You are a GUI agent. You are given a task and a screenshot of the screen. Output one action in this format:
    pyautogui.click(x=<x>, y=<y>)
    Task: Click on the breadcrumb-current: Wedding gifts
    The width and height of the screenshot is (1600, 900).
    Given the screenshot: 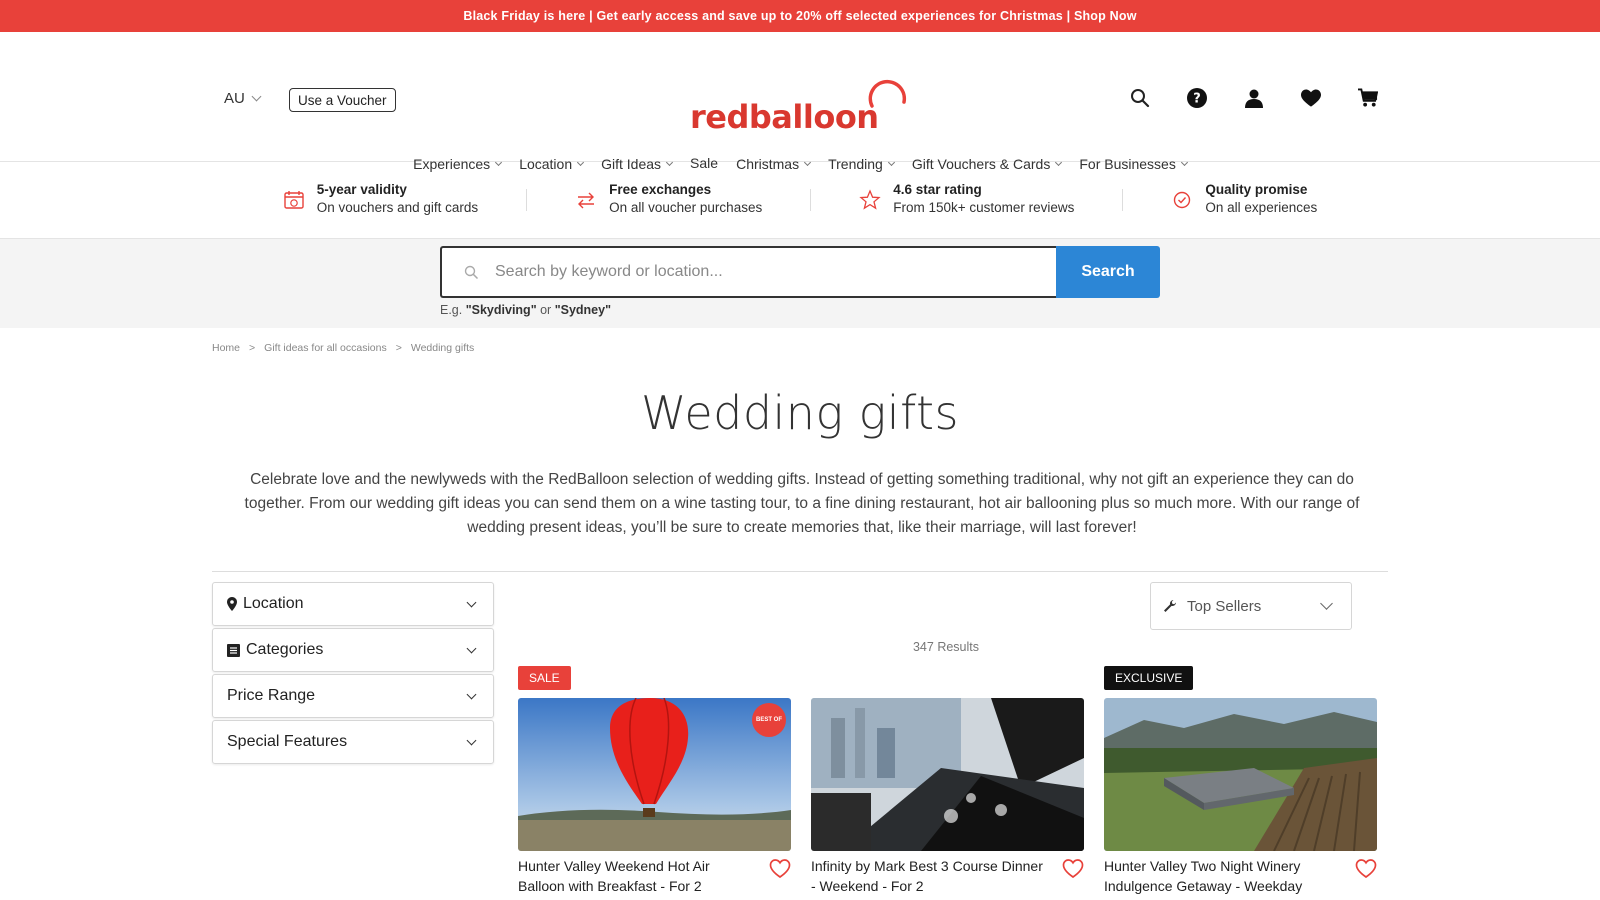 What is the action you would take?
    pyautogui.click(x=442, y=348)
    